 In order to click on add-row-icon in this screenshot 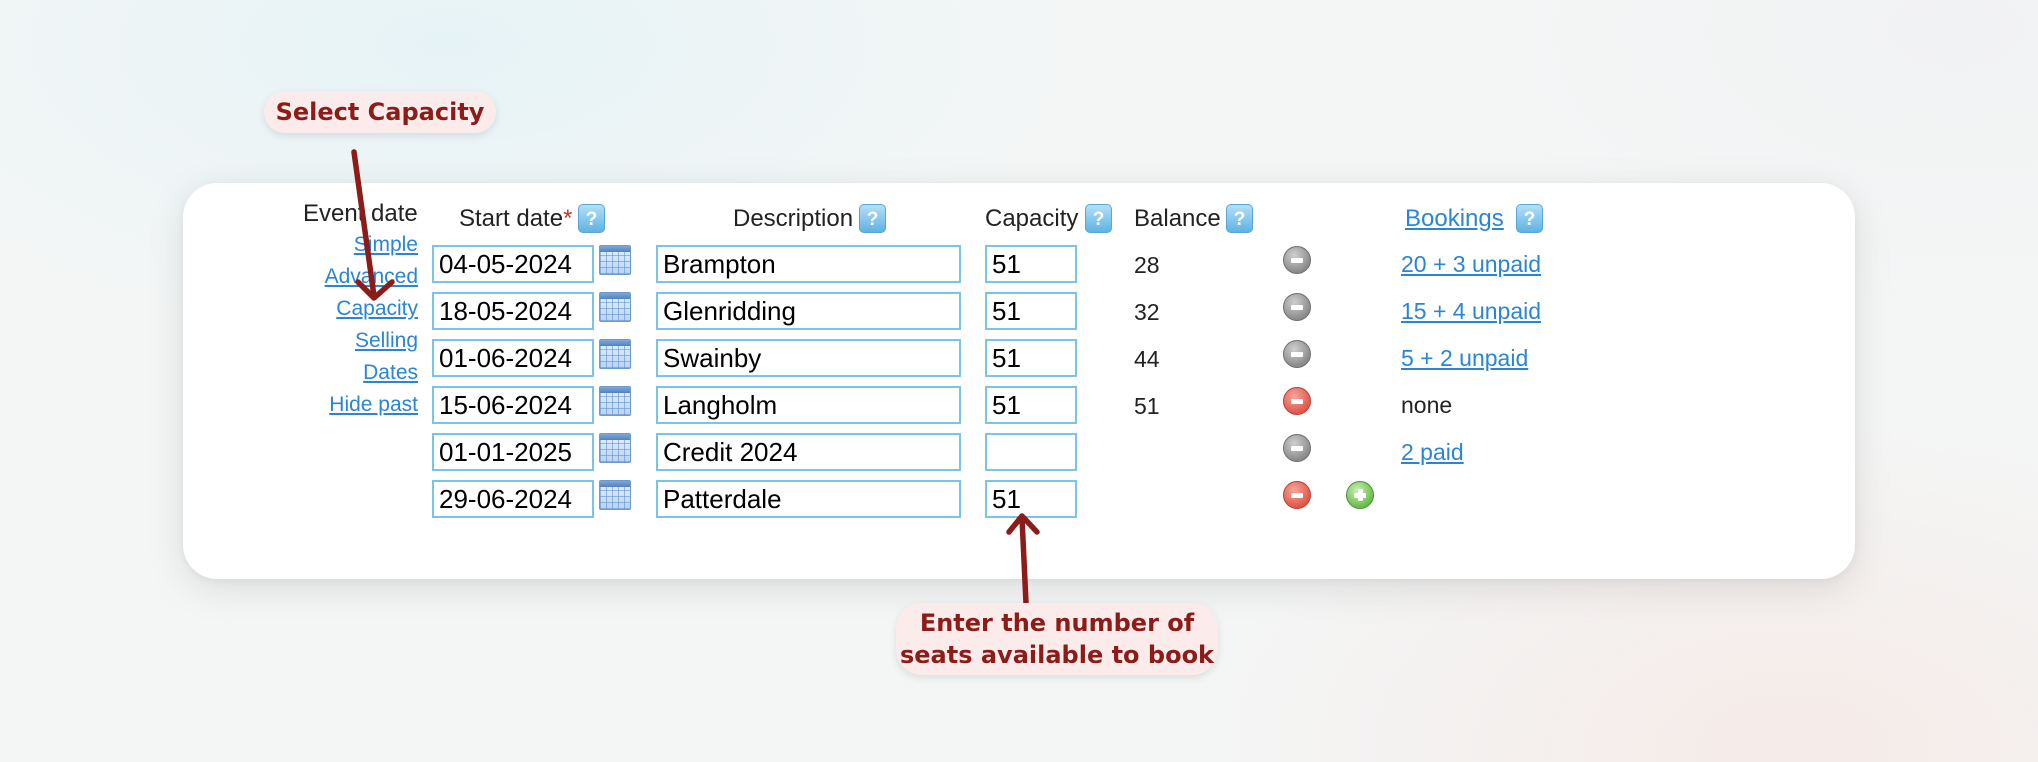, I will do `click(1360, 495)`.